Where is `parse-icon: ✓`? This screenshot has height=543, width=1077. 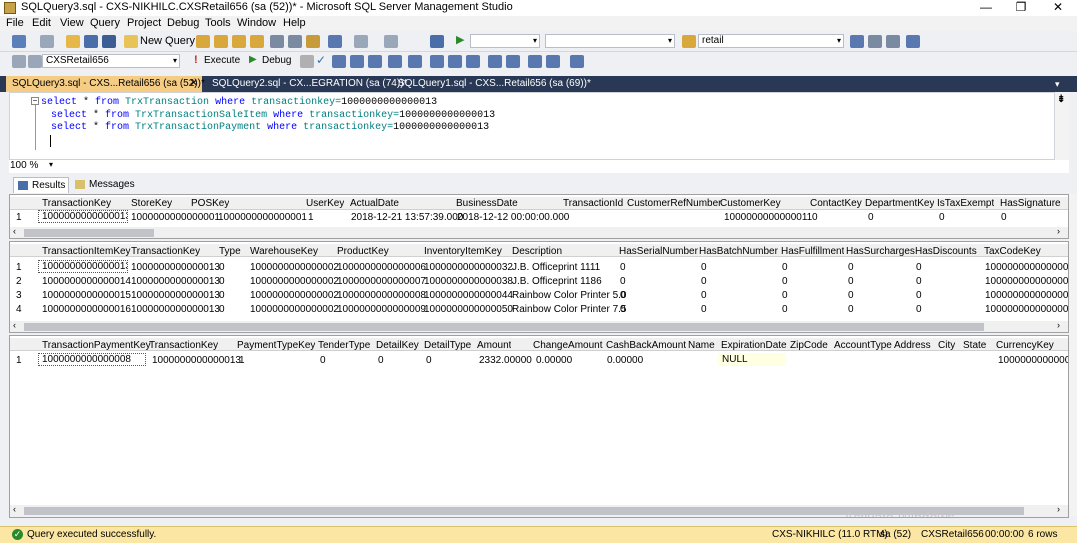
parse-icon: ✓ is located at coordinates (321, 60).